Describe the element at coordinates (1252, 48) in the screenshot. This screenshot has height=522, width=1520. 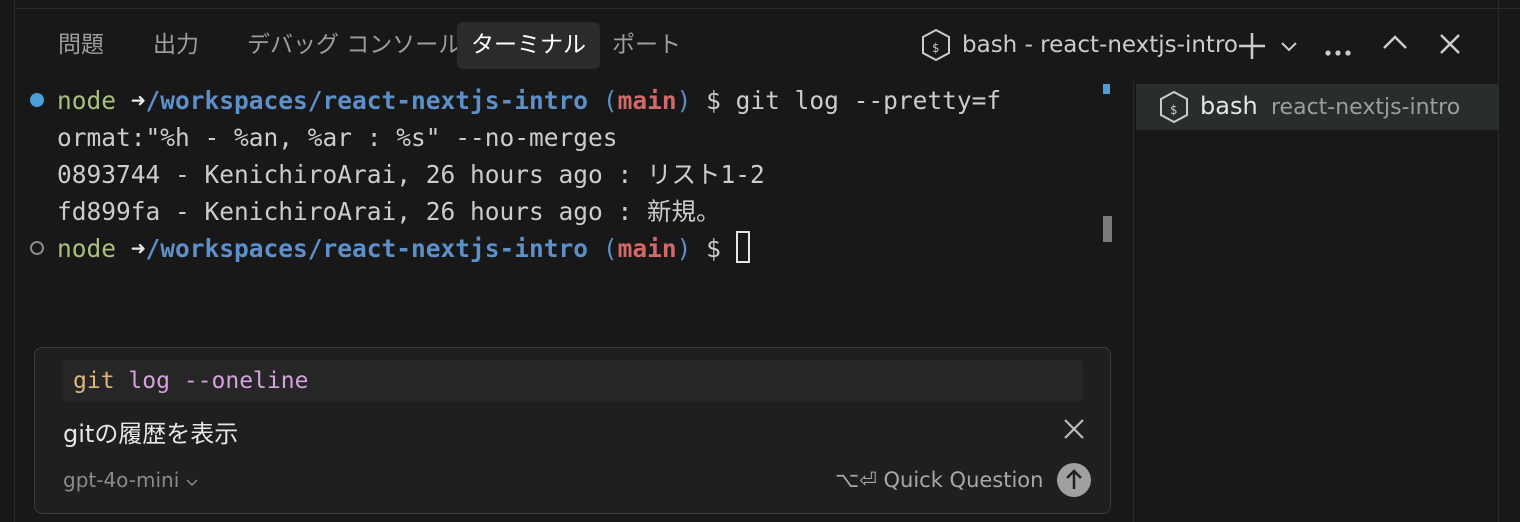
I see `plus-icon` at that location.